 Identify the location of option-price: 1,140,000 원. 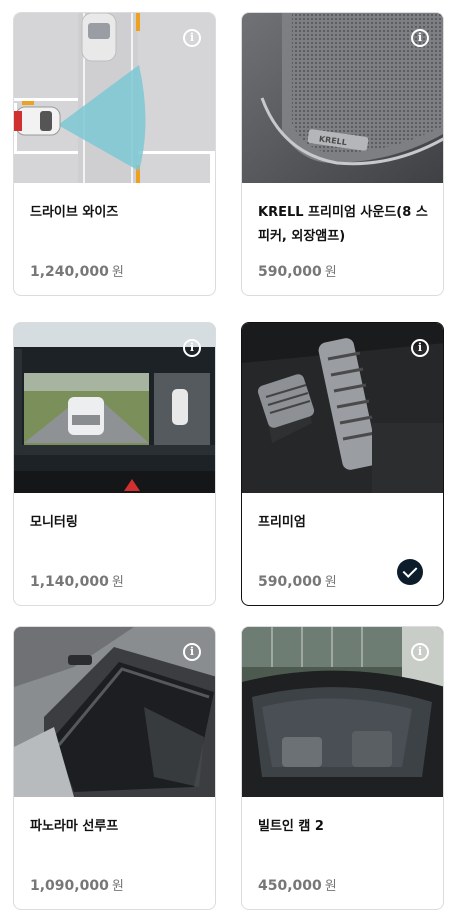
(77, 582).